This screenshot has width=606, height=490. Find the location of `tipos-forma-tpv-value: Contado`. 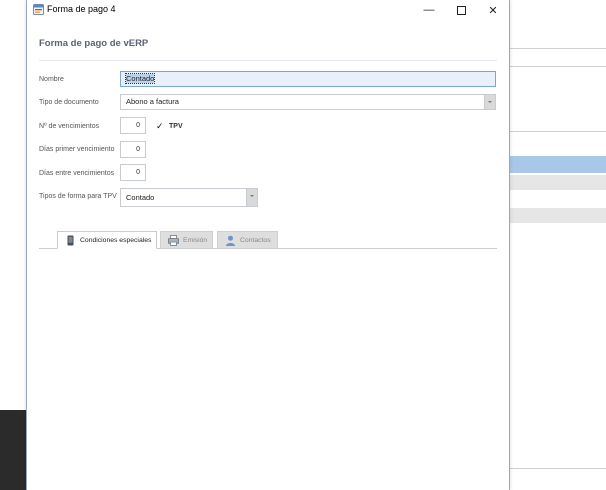

tipos-forma-tpv-value: Contado is located at coordinates (140, 197).